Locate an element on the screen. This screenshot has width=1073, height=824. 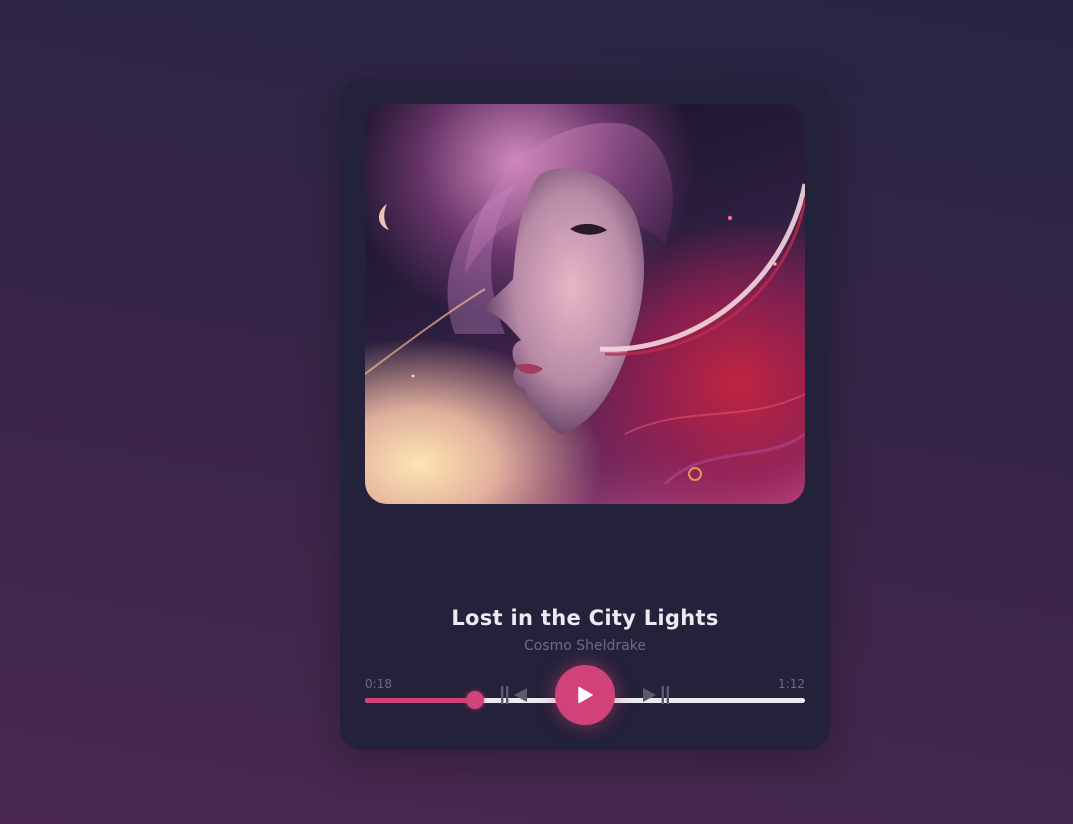
skip-next-icon is located at coordinates (656, 695).